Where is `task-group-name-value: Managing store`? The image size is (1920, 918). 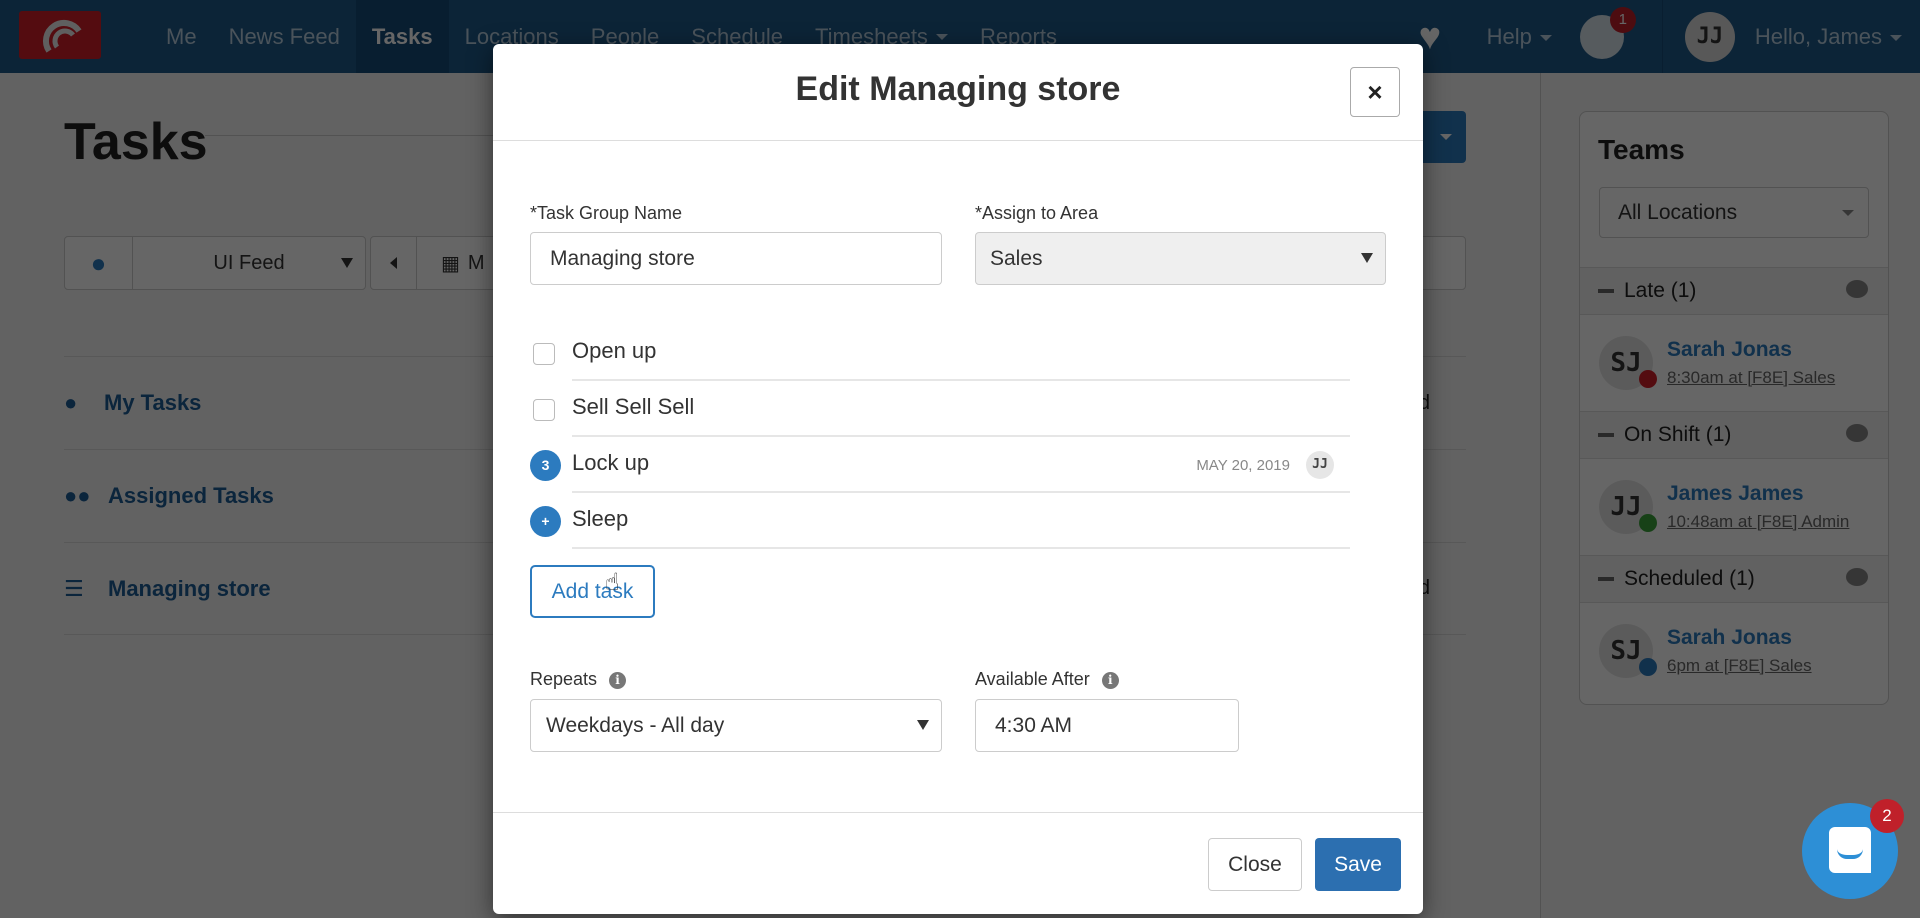 task-group-name-value: Managing store is located at coordinates (622, 258).